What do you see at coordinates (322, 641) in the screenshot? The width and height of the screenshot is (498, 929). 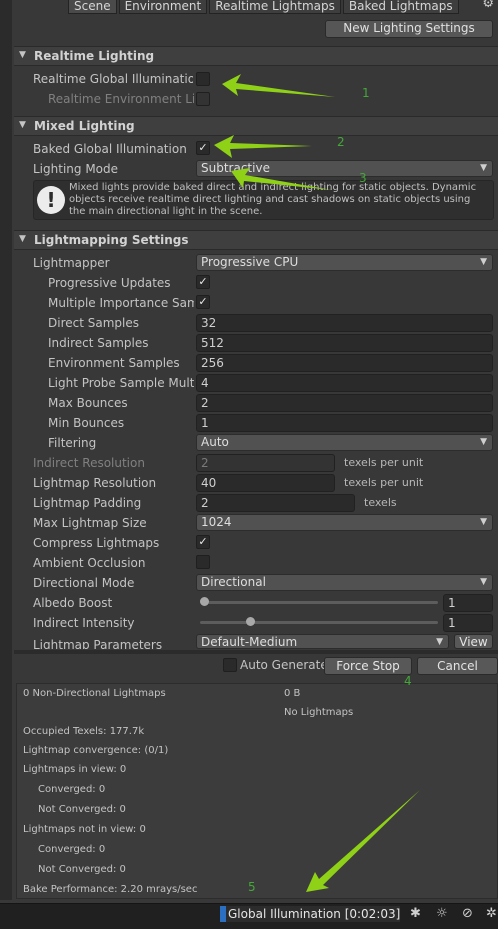 I see `lightmap-parameters-dropdown: Default-Medium ▼` at bounding box center [322, 641].